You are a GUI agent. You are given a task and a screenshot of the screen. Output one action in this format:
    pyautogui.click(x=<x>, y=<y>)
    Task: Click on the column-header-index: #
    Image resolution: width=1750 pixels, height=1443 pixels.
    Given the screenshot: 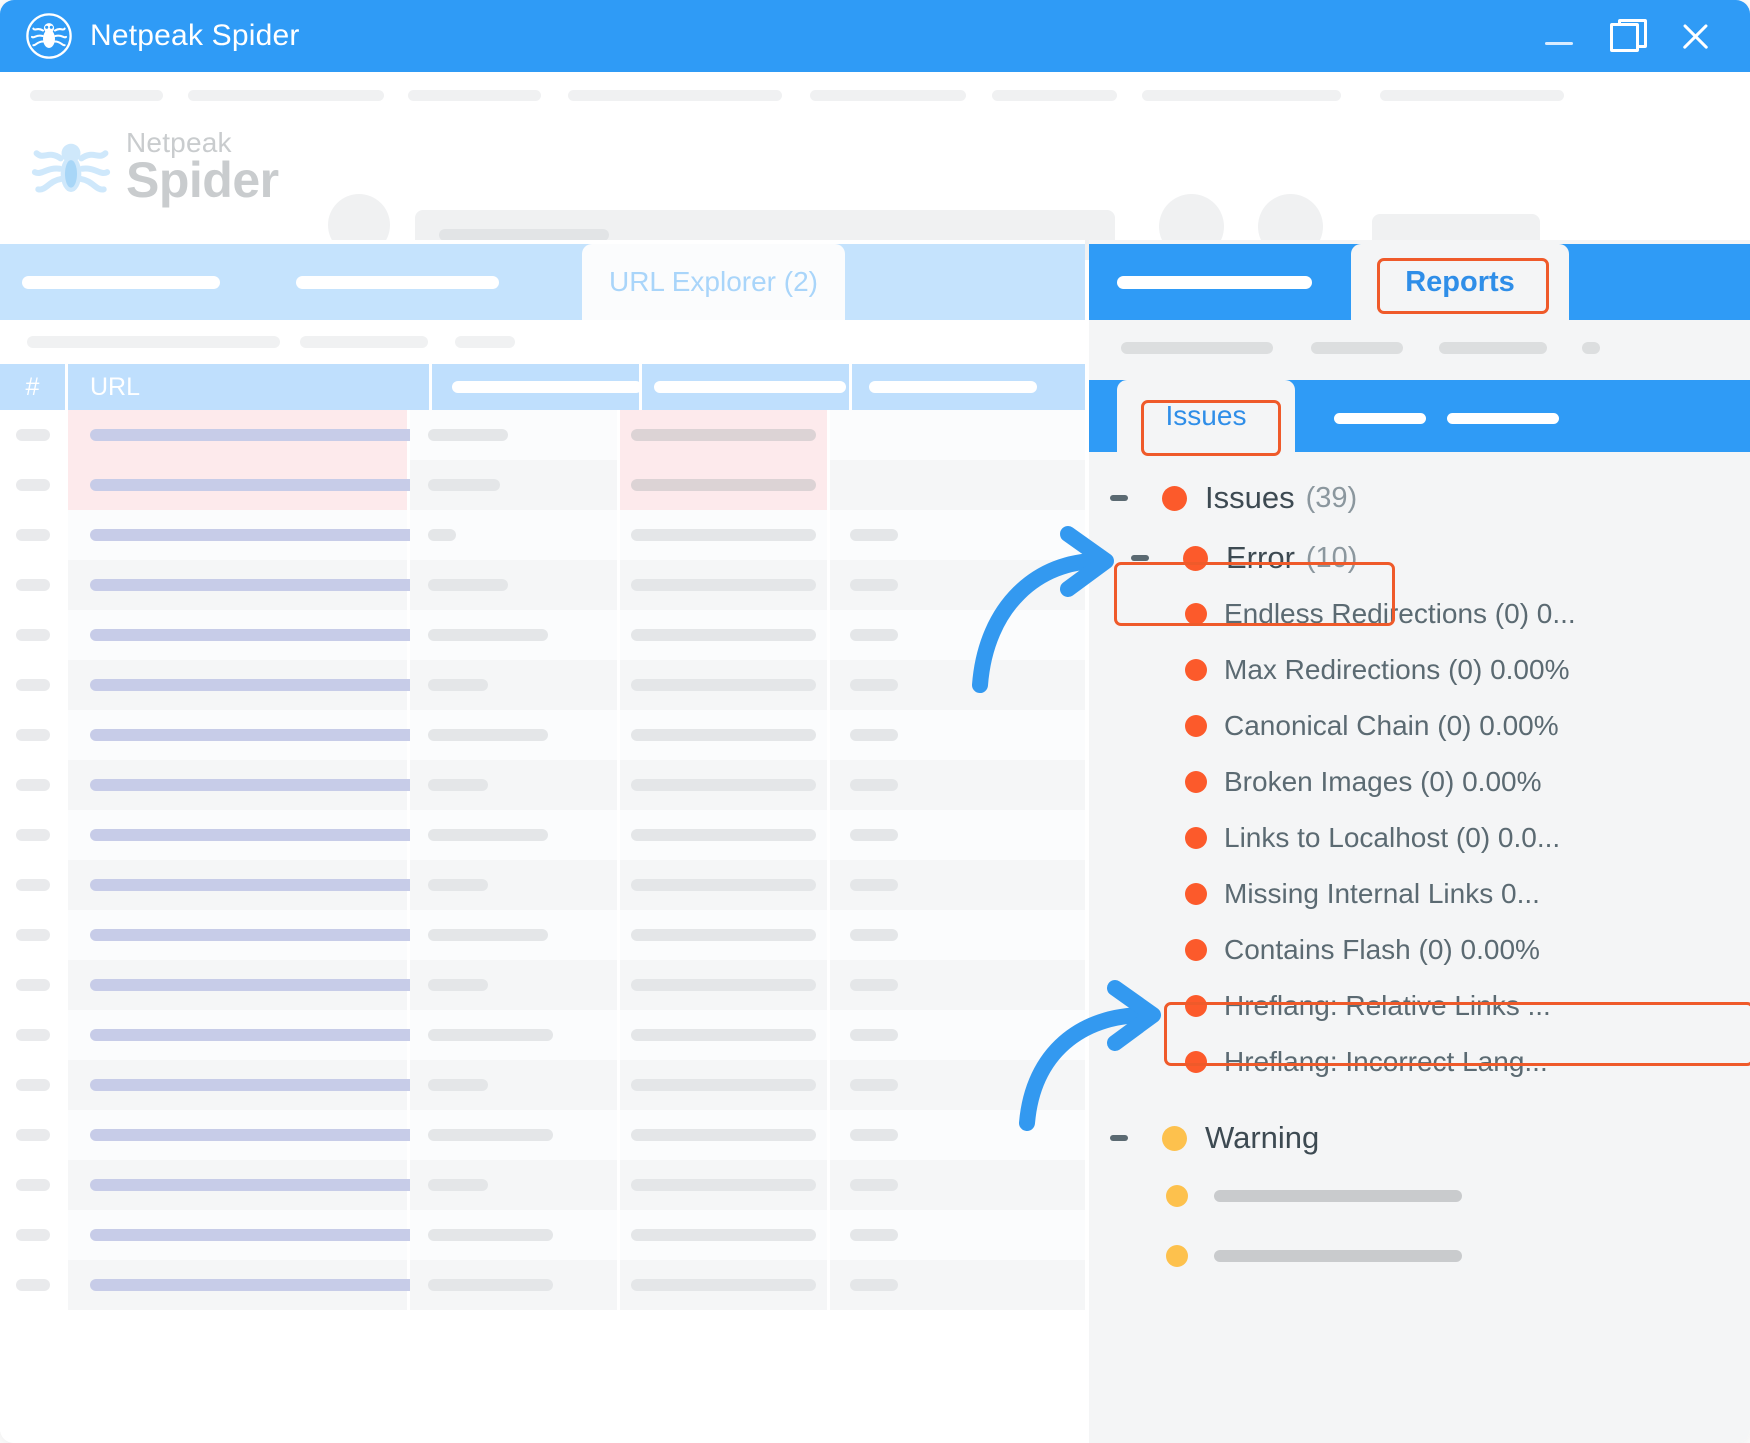 What is the action you would take?
    pyautogui.click(x=32, y=387)
    